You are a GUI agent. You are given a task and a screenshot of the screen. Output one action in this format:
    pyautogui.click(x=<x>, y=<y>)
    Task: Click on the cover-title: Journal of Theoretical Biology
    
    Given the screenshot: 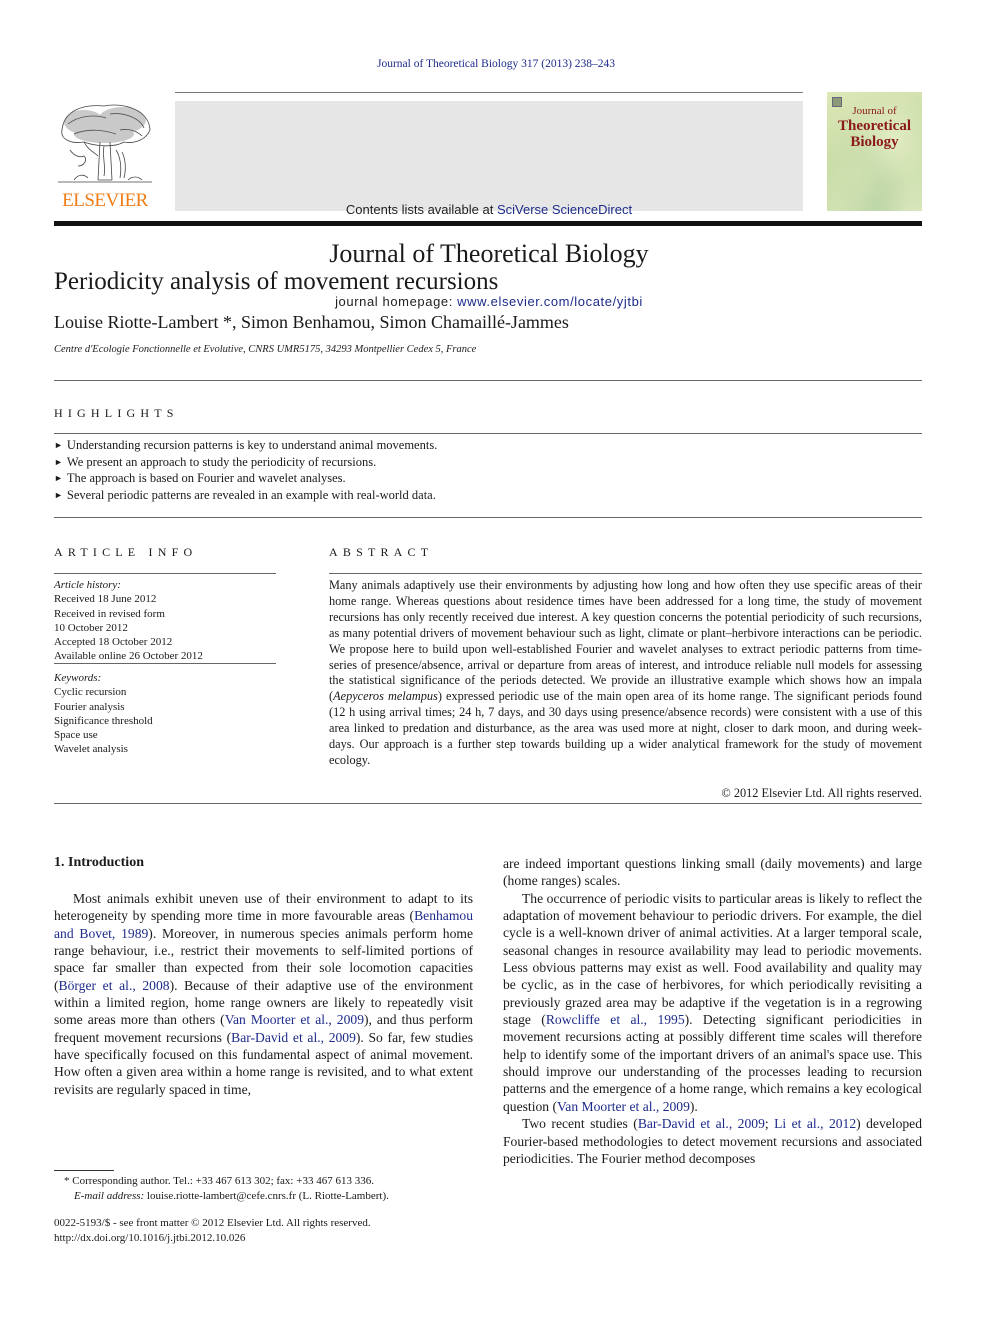 What is the action you would take?
    pyautogui.click(x=874, y=128)
    